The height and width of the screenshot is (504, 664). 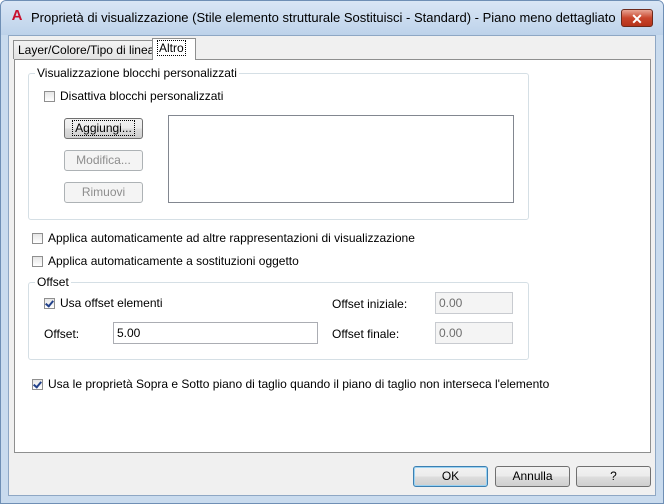 I want to click on ok-button: OK, so click(x=450, y=476).